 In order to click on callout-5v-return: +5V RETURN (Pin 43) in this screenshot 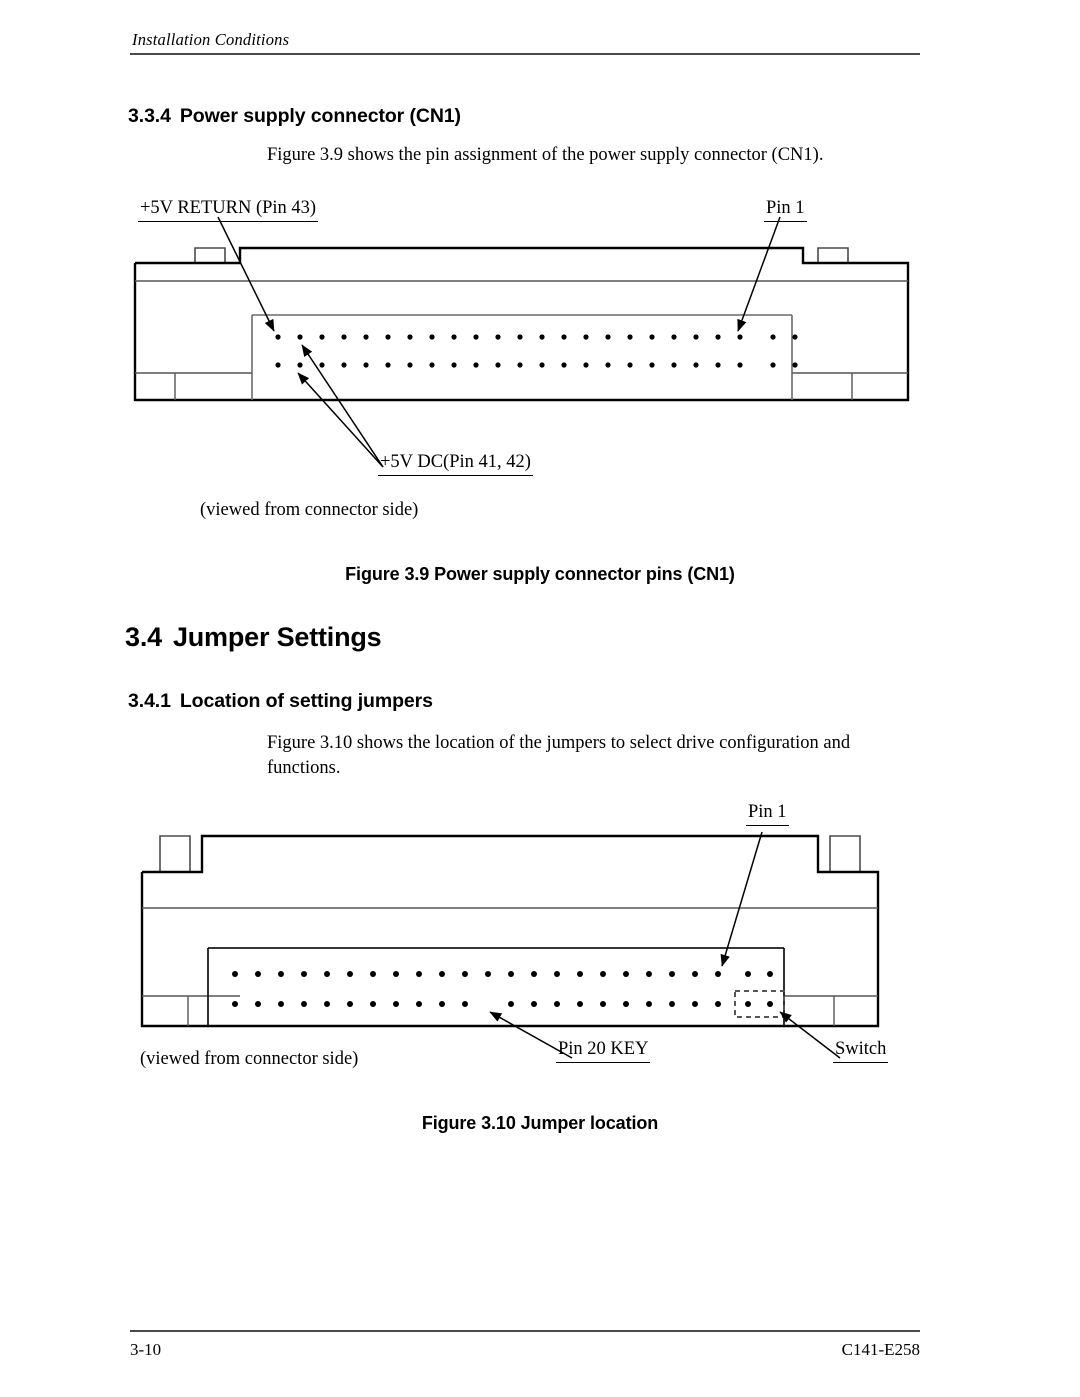, I will do `click(228, 210)`.